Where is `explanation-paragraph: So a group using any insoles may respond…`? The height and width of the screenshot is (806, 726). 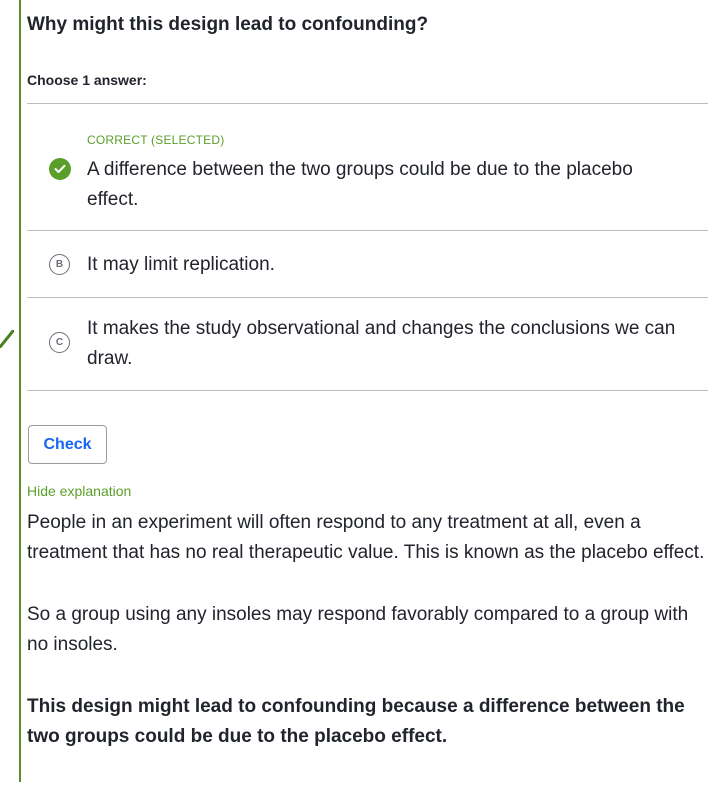 explanation-paragraph: So a group using any insoles may respond… is located at coordinates (358, 629).